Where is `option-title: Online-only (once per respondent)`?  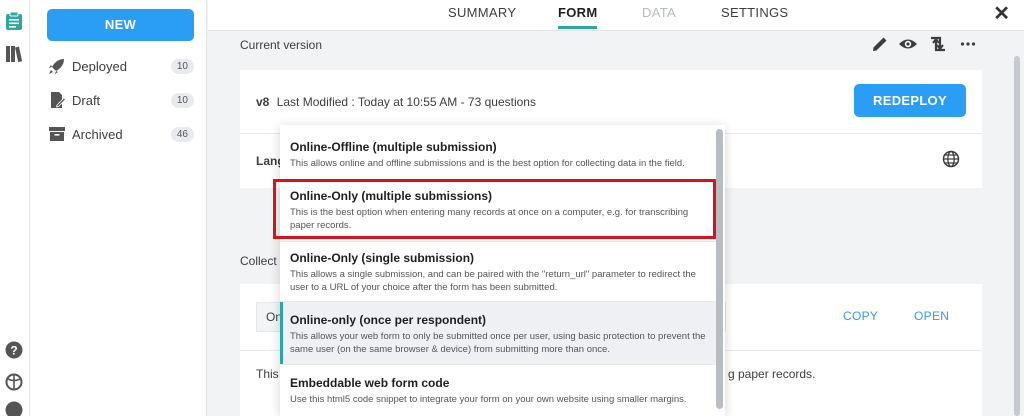
option-title: Online-only (once per respondent) is located at coordinates (388, 320).